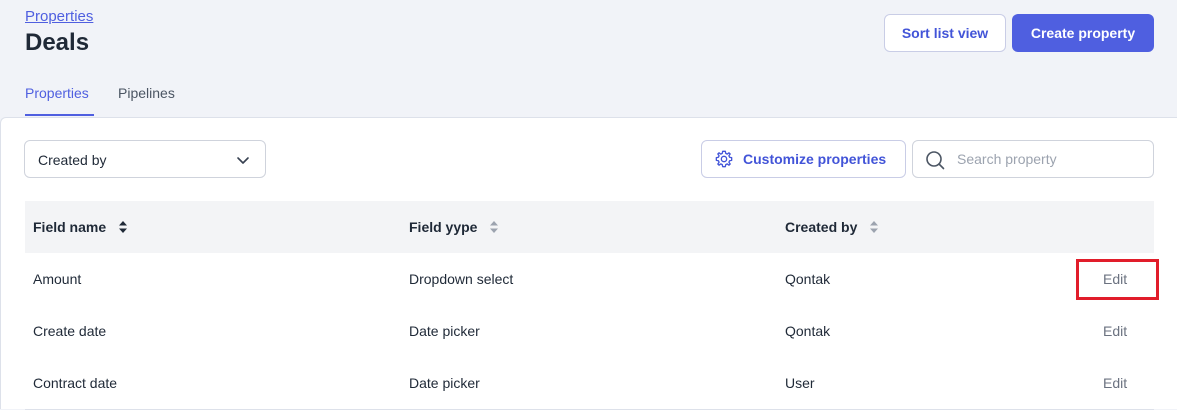  I want to click on chevron-down-icon, so click(243, 160).